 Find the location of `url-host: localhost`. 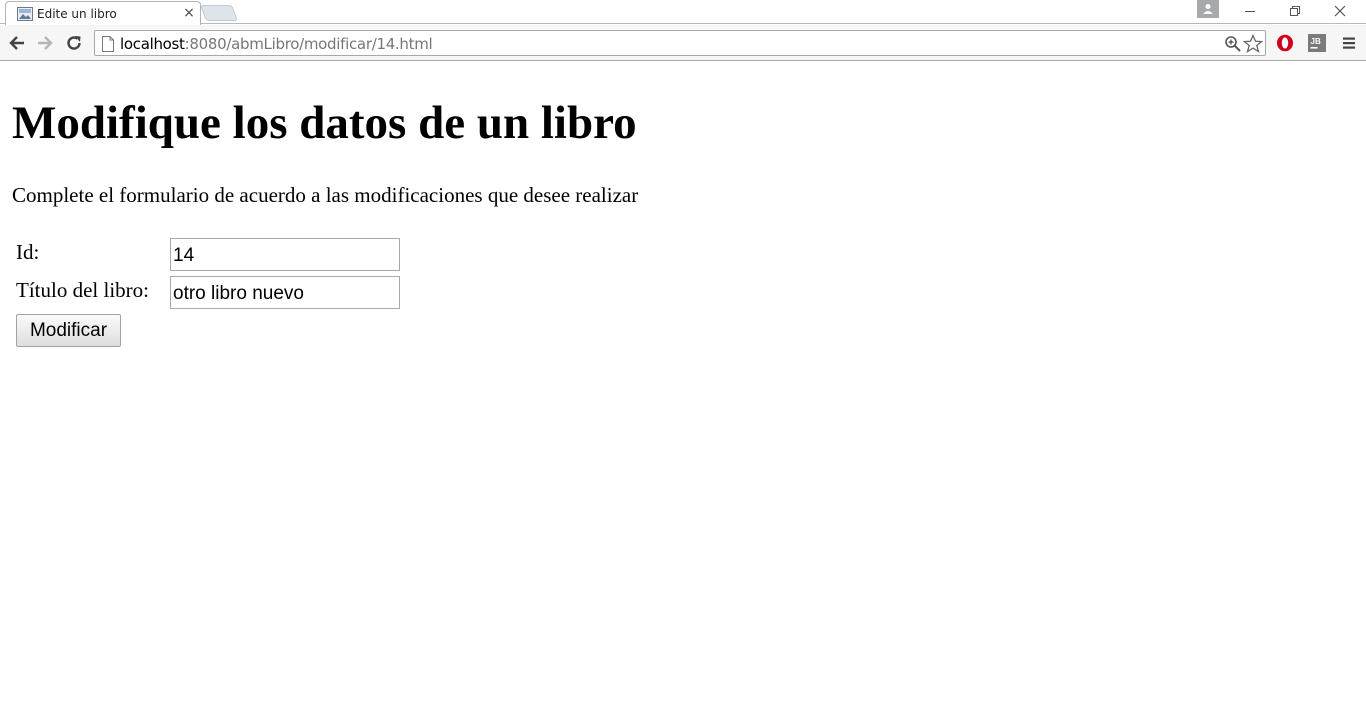

url-host: localhost is located at coordinates (152, 44).